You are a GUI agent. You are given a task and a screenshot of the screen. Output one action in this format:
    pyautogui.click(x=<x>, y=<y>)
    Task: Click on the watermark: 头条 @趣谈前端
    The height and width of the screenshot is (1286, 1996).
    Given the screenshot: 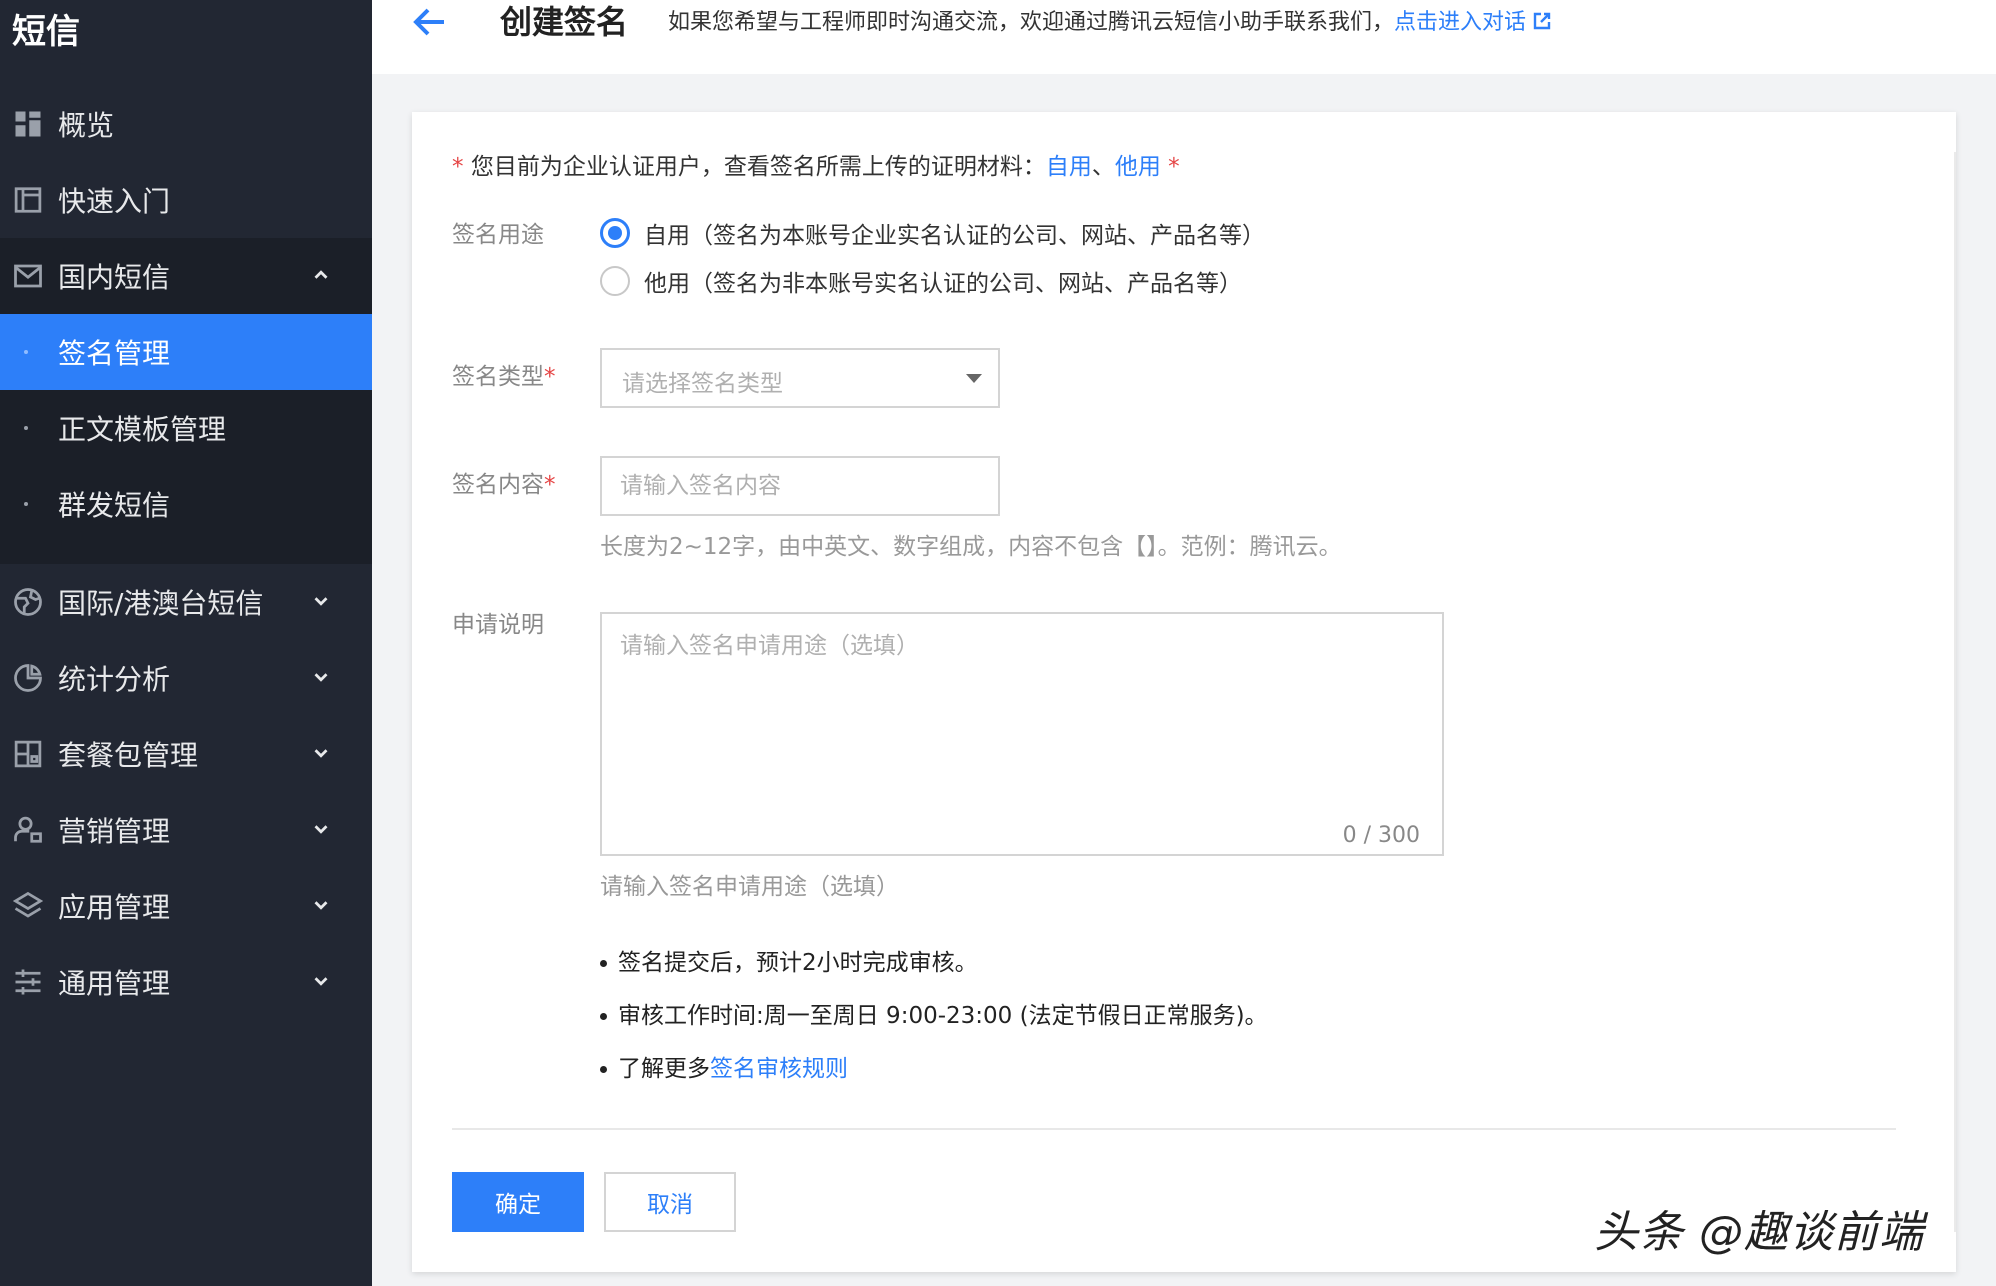 What is the action you would take?
    pyautogui.click(x=1759, y=1232)
    